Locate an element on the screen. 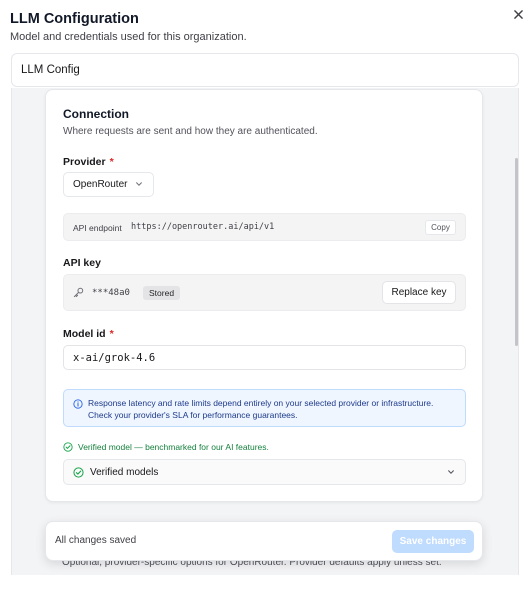  key-icon is located at coordinates (78, 292).